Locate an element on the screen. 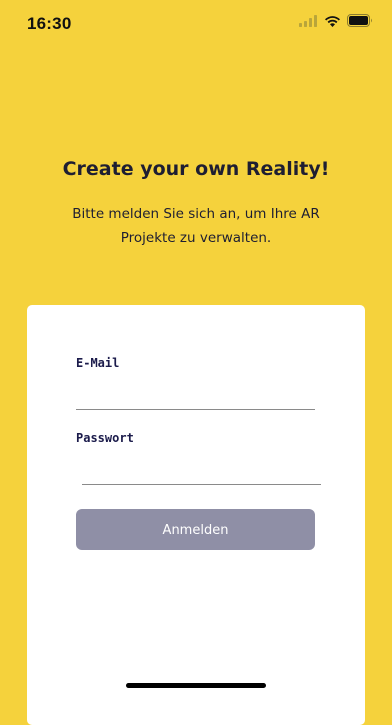  wifi-icon is located at coordinates (332, 21).